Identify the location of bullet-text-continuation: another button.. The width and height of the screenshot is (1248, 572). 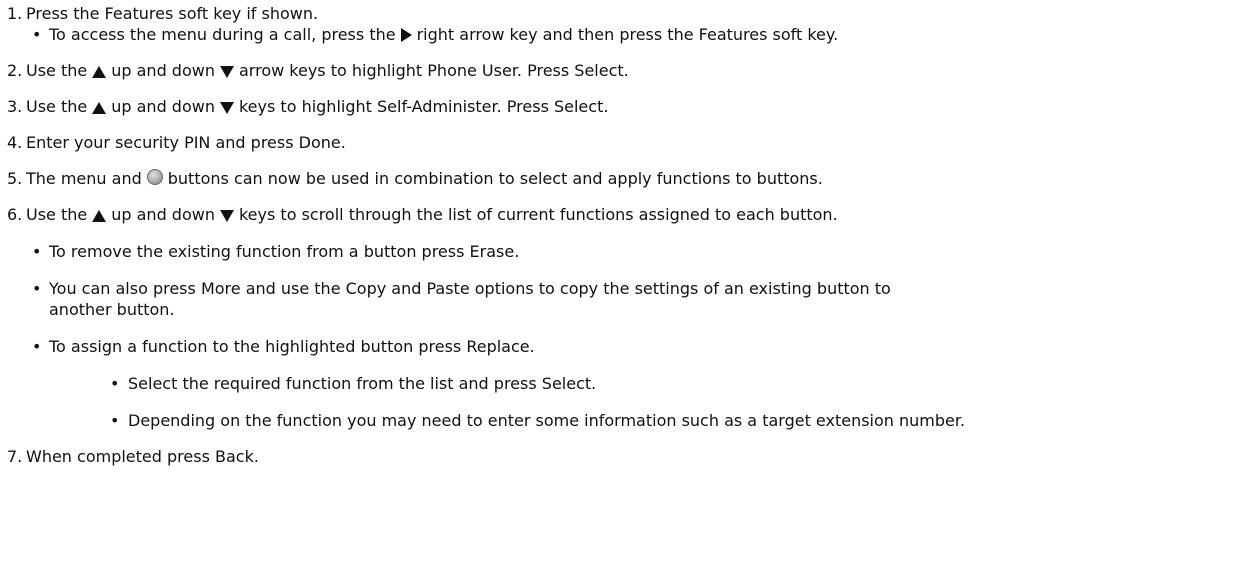
(112, 309).